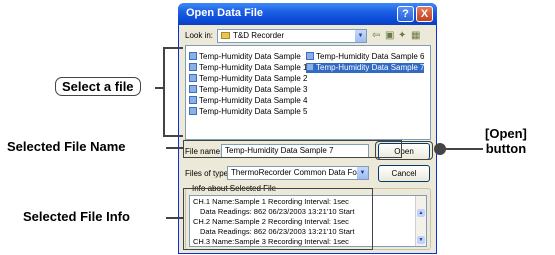  I want to click on file-item: Temp-Humidity Data Sample 4, so click(248, 101).